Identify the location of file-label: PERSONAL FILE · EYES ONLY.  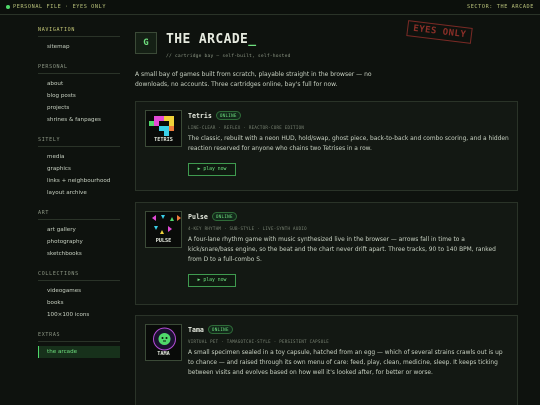
(56, 7).